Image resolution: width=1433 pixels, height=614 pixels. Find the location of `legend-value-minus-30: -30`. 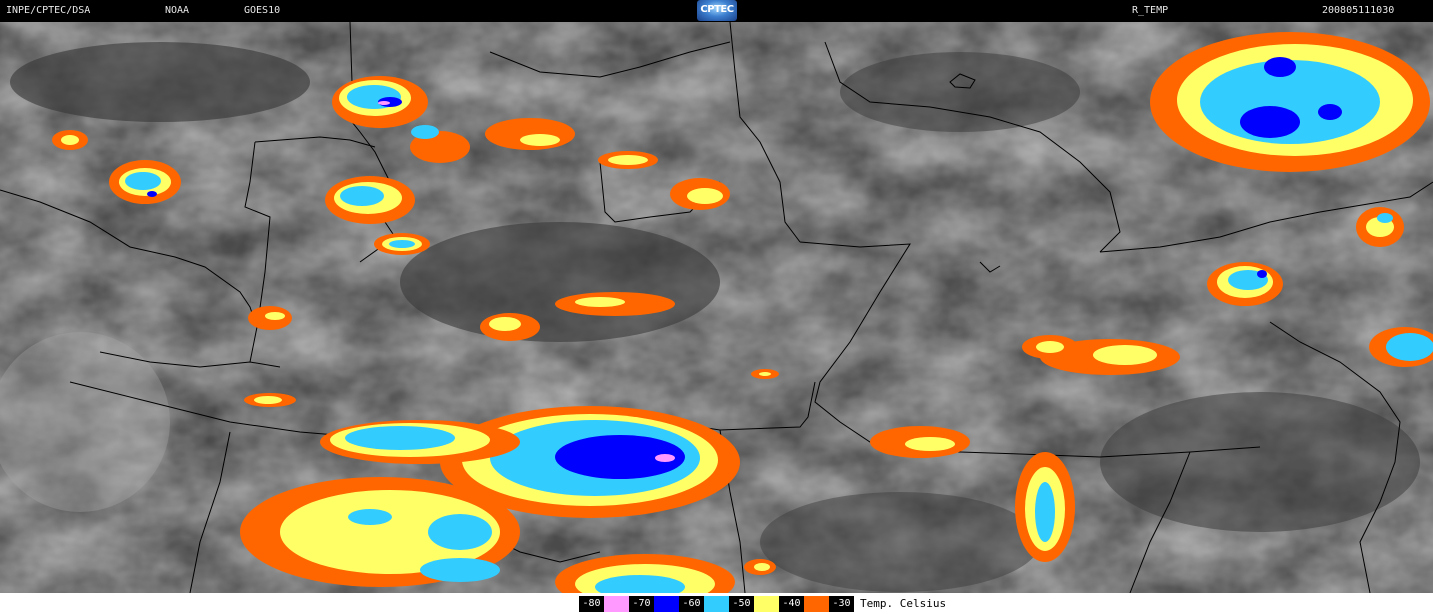

legend-value-minus-30: -30 is located at coordinates (841, 604).